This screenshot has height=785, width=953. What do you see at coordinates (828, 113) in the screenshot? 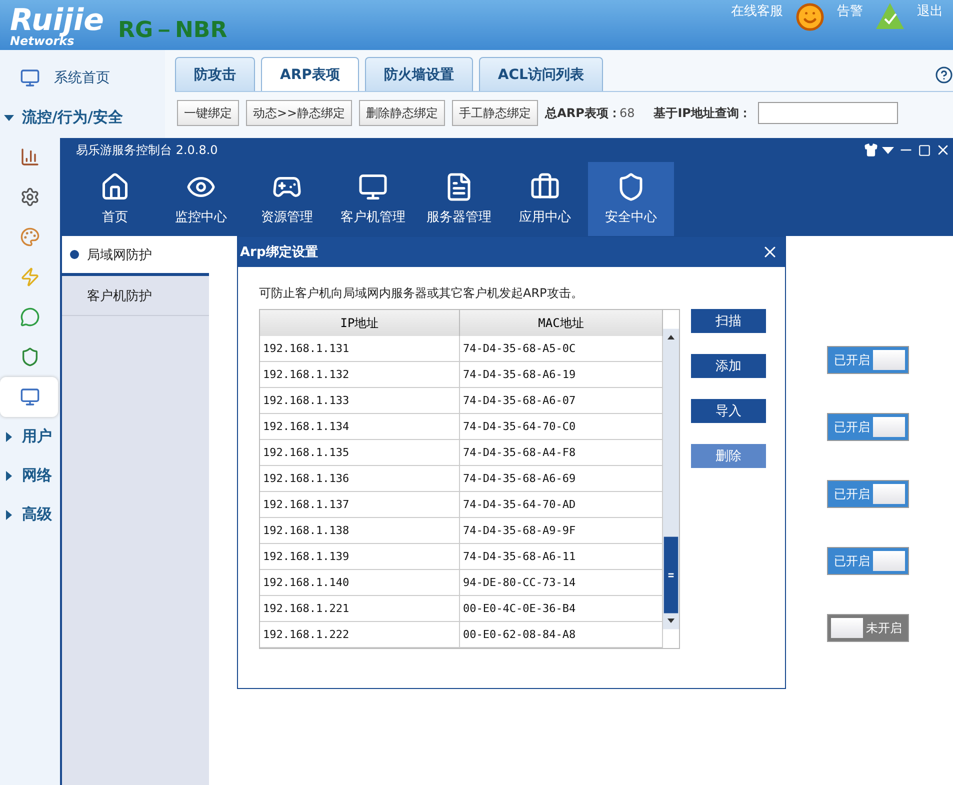
I see `ip-query-field` at bounding box center [828, 113].